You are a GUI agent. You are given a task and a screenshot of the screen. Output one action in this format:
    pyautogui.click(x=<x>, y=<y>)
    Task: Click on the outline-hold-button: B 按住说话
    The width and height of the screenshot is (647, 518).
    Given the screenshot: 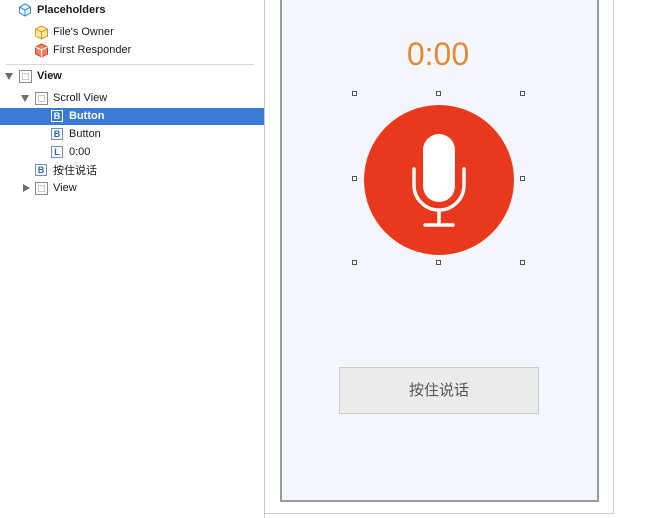 What is the action you would take?
    pyautogui.click(x=132, y=170)
    